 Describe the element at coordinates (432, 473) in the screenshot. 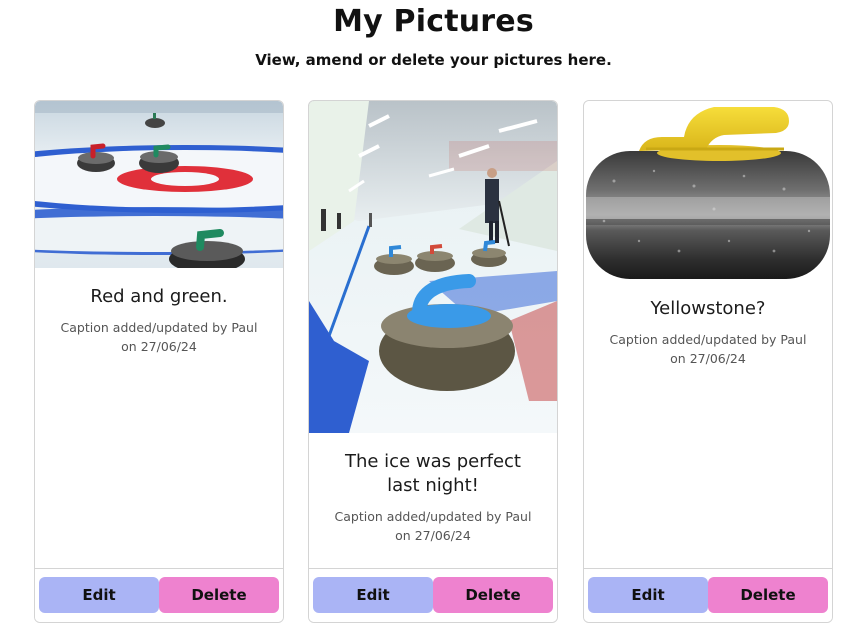

I see `picture-caption: The ice was perfect last night!` at that location.